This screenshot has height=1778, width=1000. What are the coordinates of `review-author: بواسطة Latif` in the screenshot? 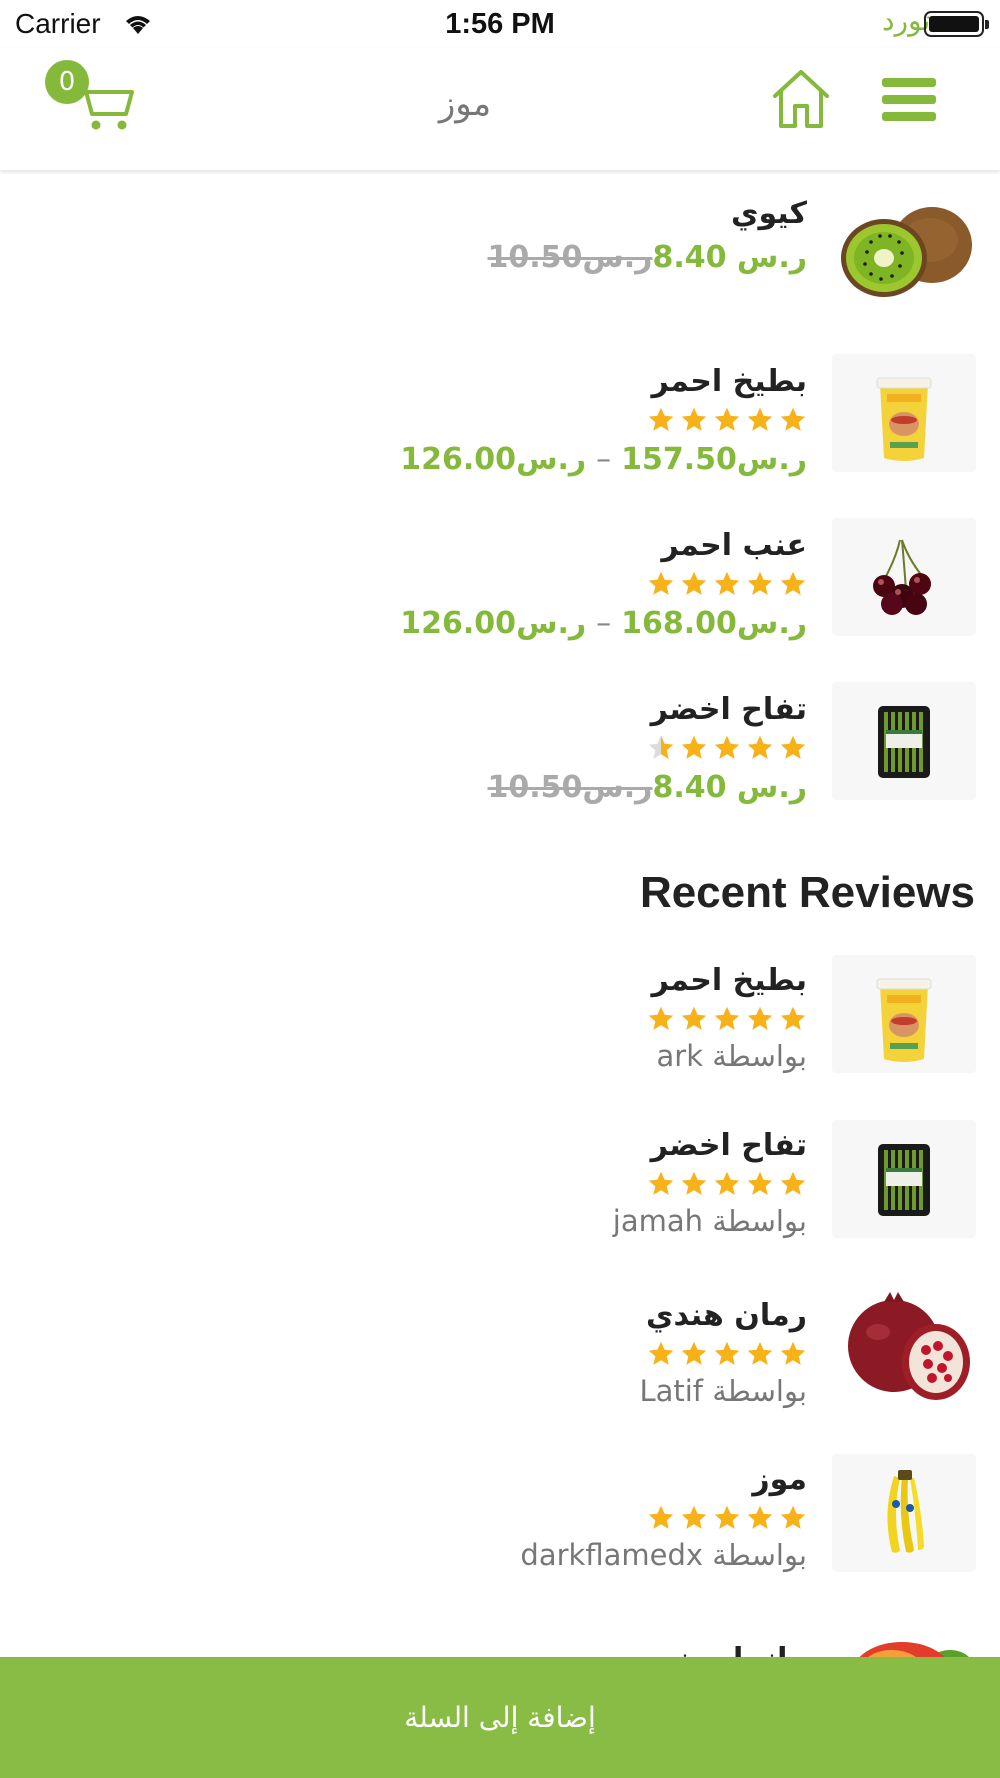 It's located at (723, 1391).